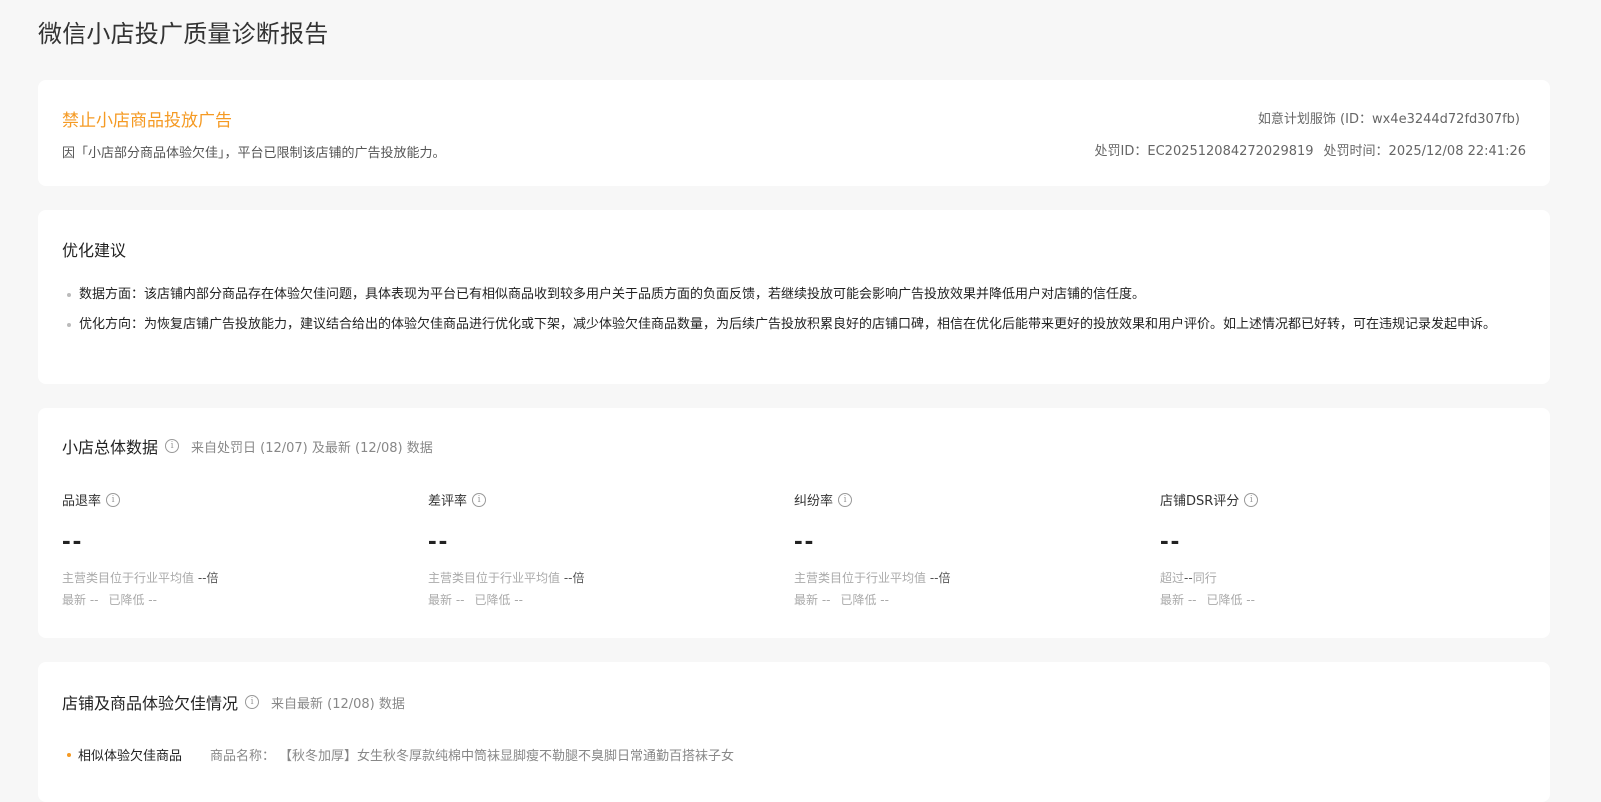  What do you see at coordinates (977, 499) in the screenshot?
I see `metric-label: 纠纷率 i` at bounding box center [977, 499].